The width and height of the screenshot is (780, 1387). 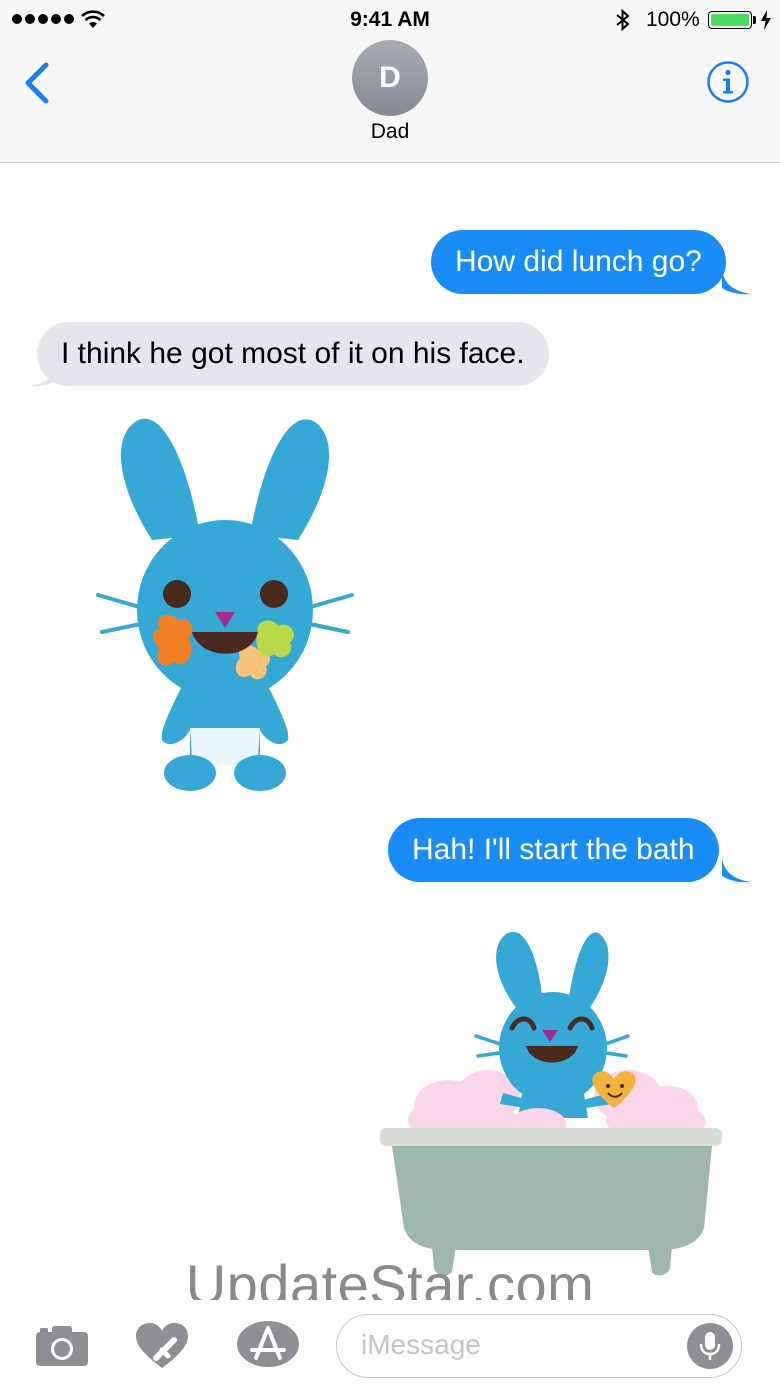 What do you see at coordinates (728, 82) in the screenshot?
I see `info-icon` at bounding box center [728, 82].